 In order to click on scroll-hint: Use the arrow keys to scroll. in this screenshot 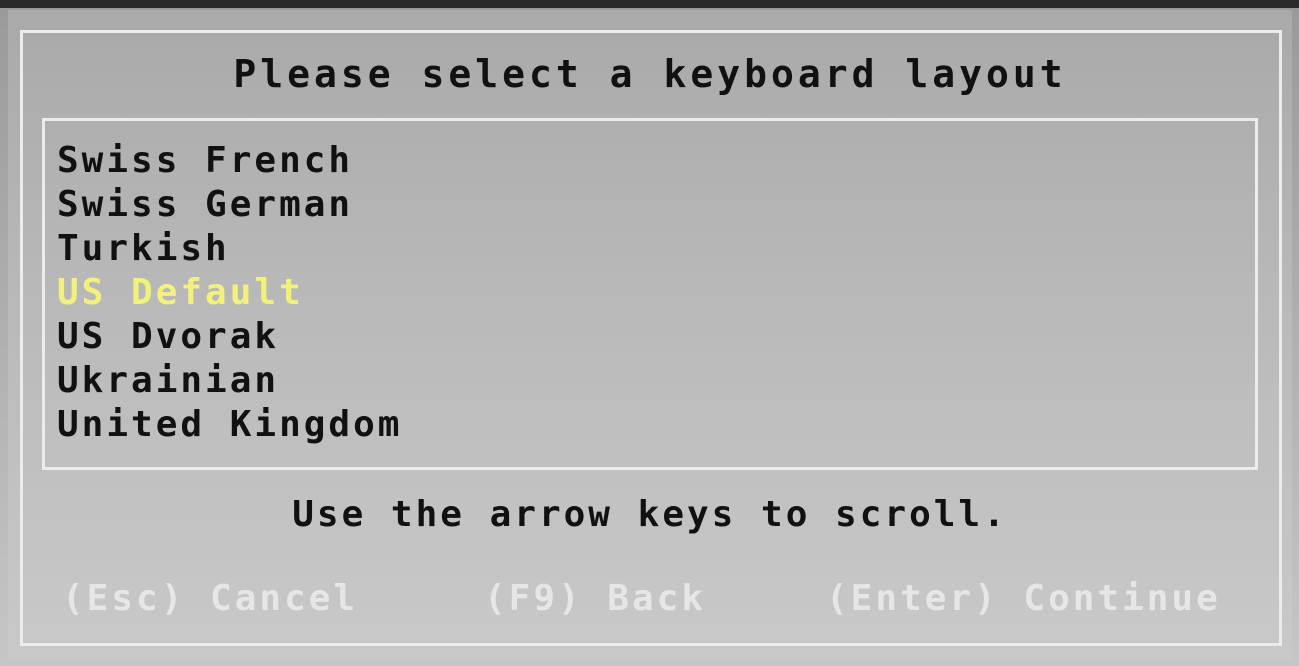, I will do `click(650, 514)`.